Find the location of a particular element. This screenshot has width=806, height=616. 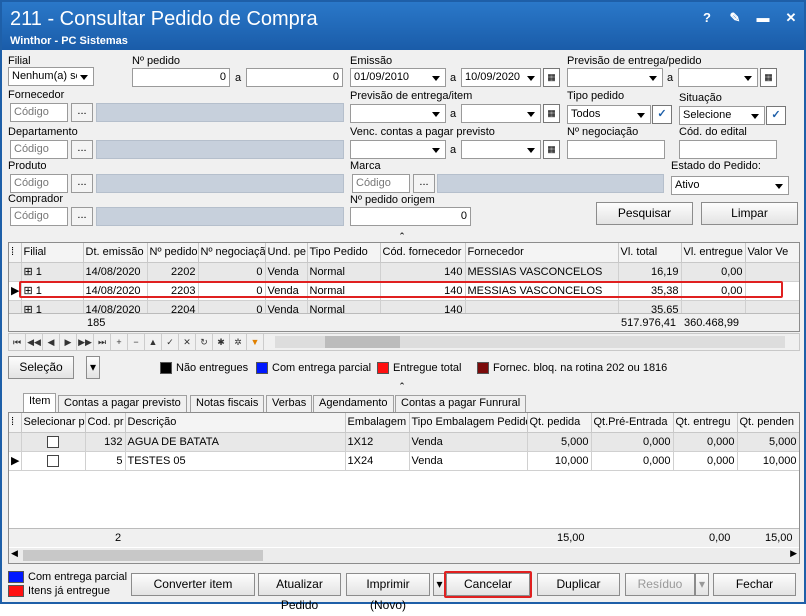

pesquisar-button: Pesquisar is located at coordinates (644, 213).